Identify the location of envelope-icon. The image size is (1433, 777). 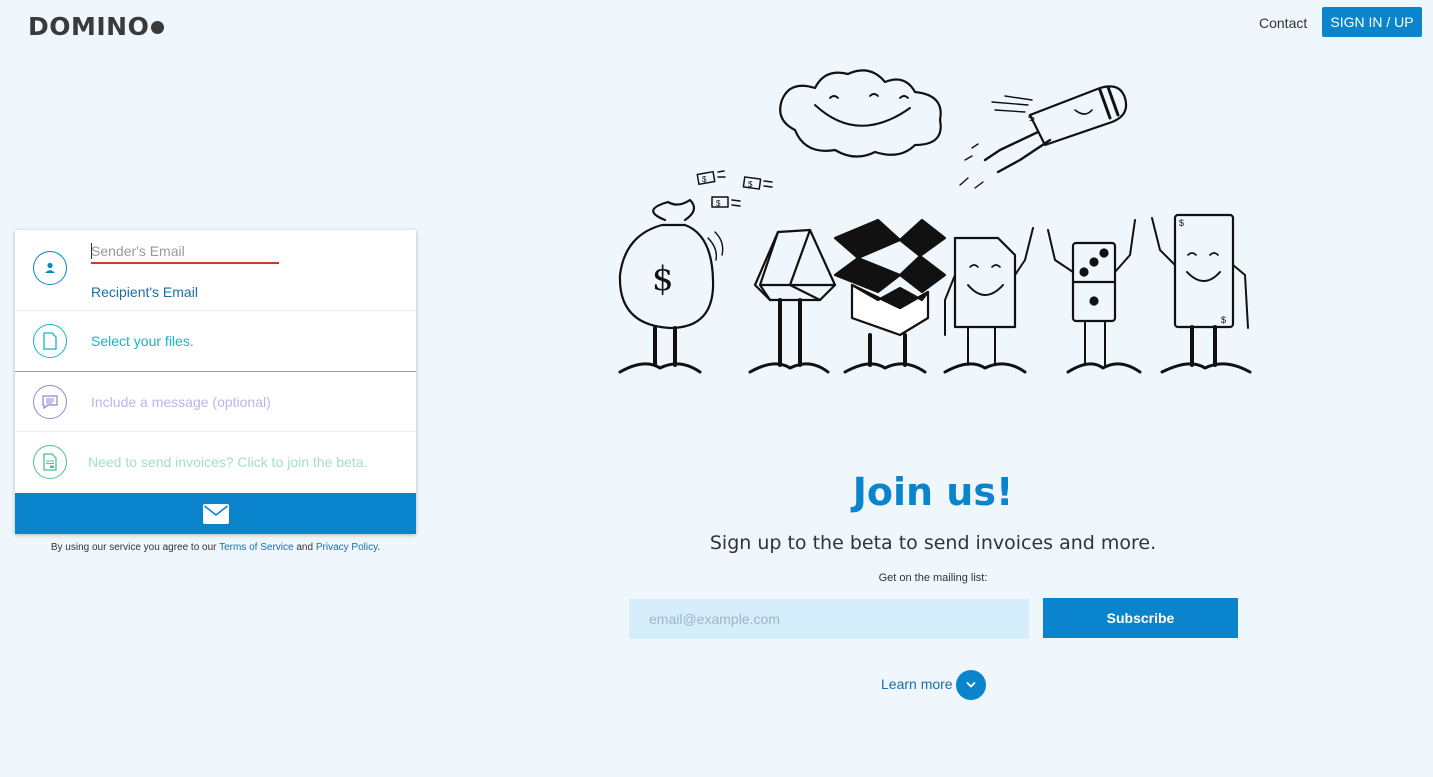
(215, 513).